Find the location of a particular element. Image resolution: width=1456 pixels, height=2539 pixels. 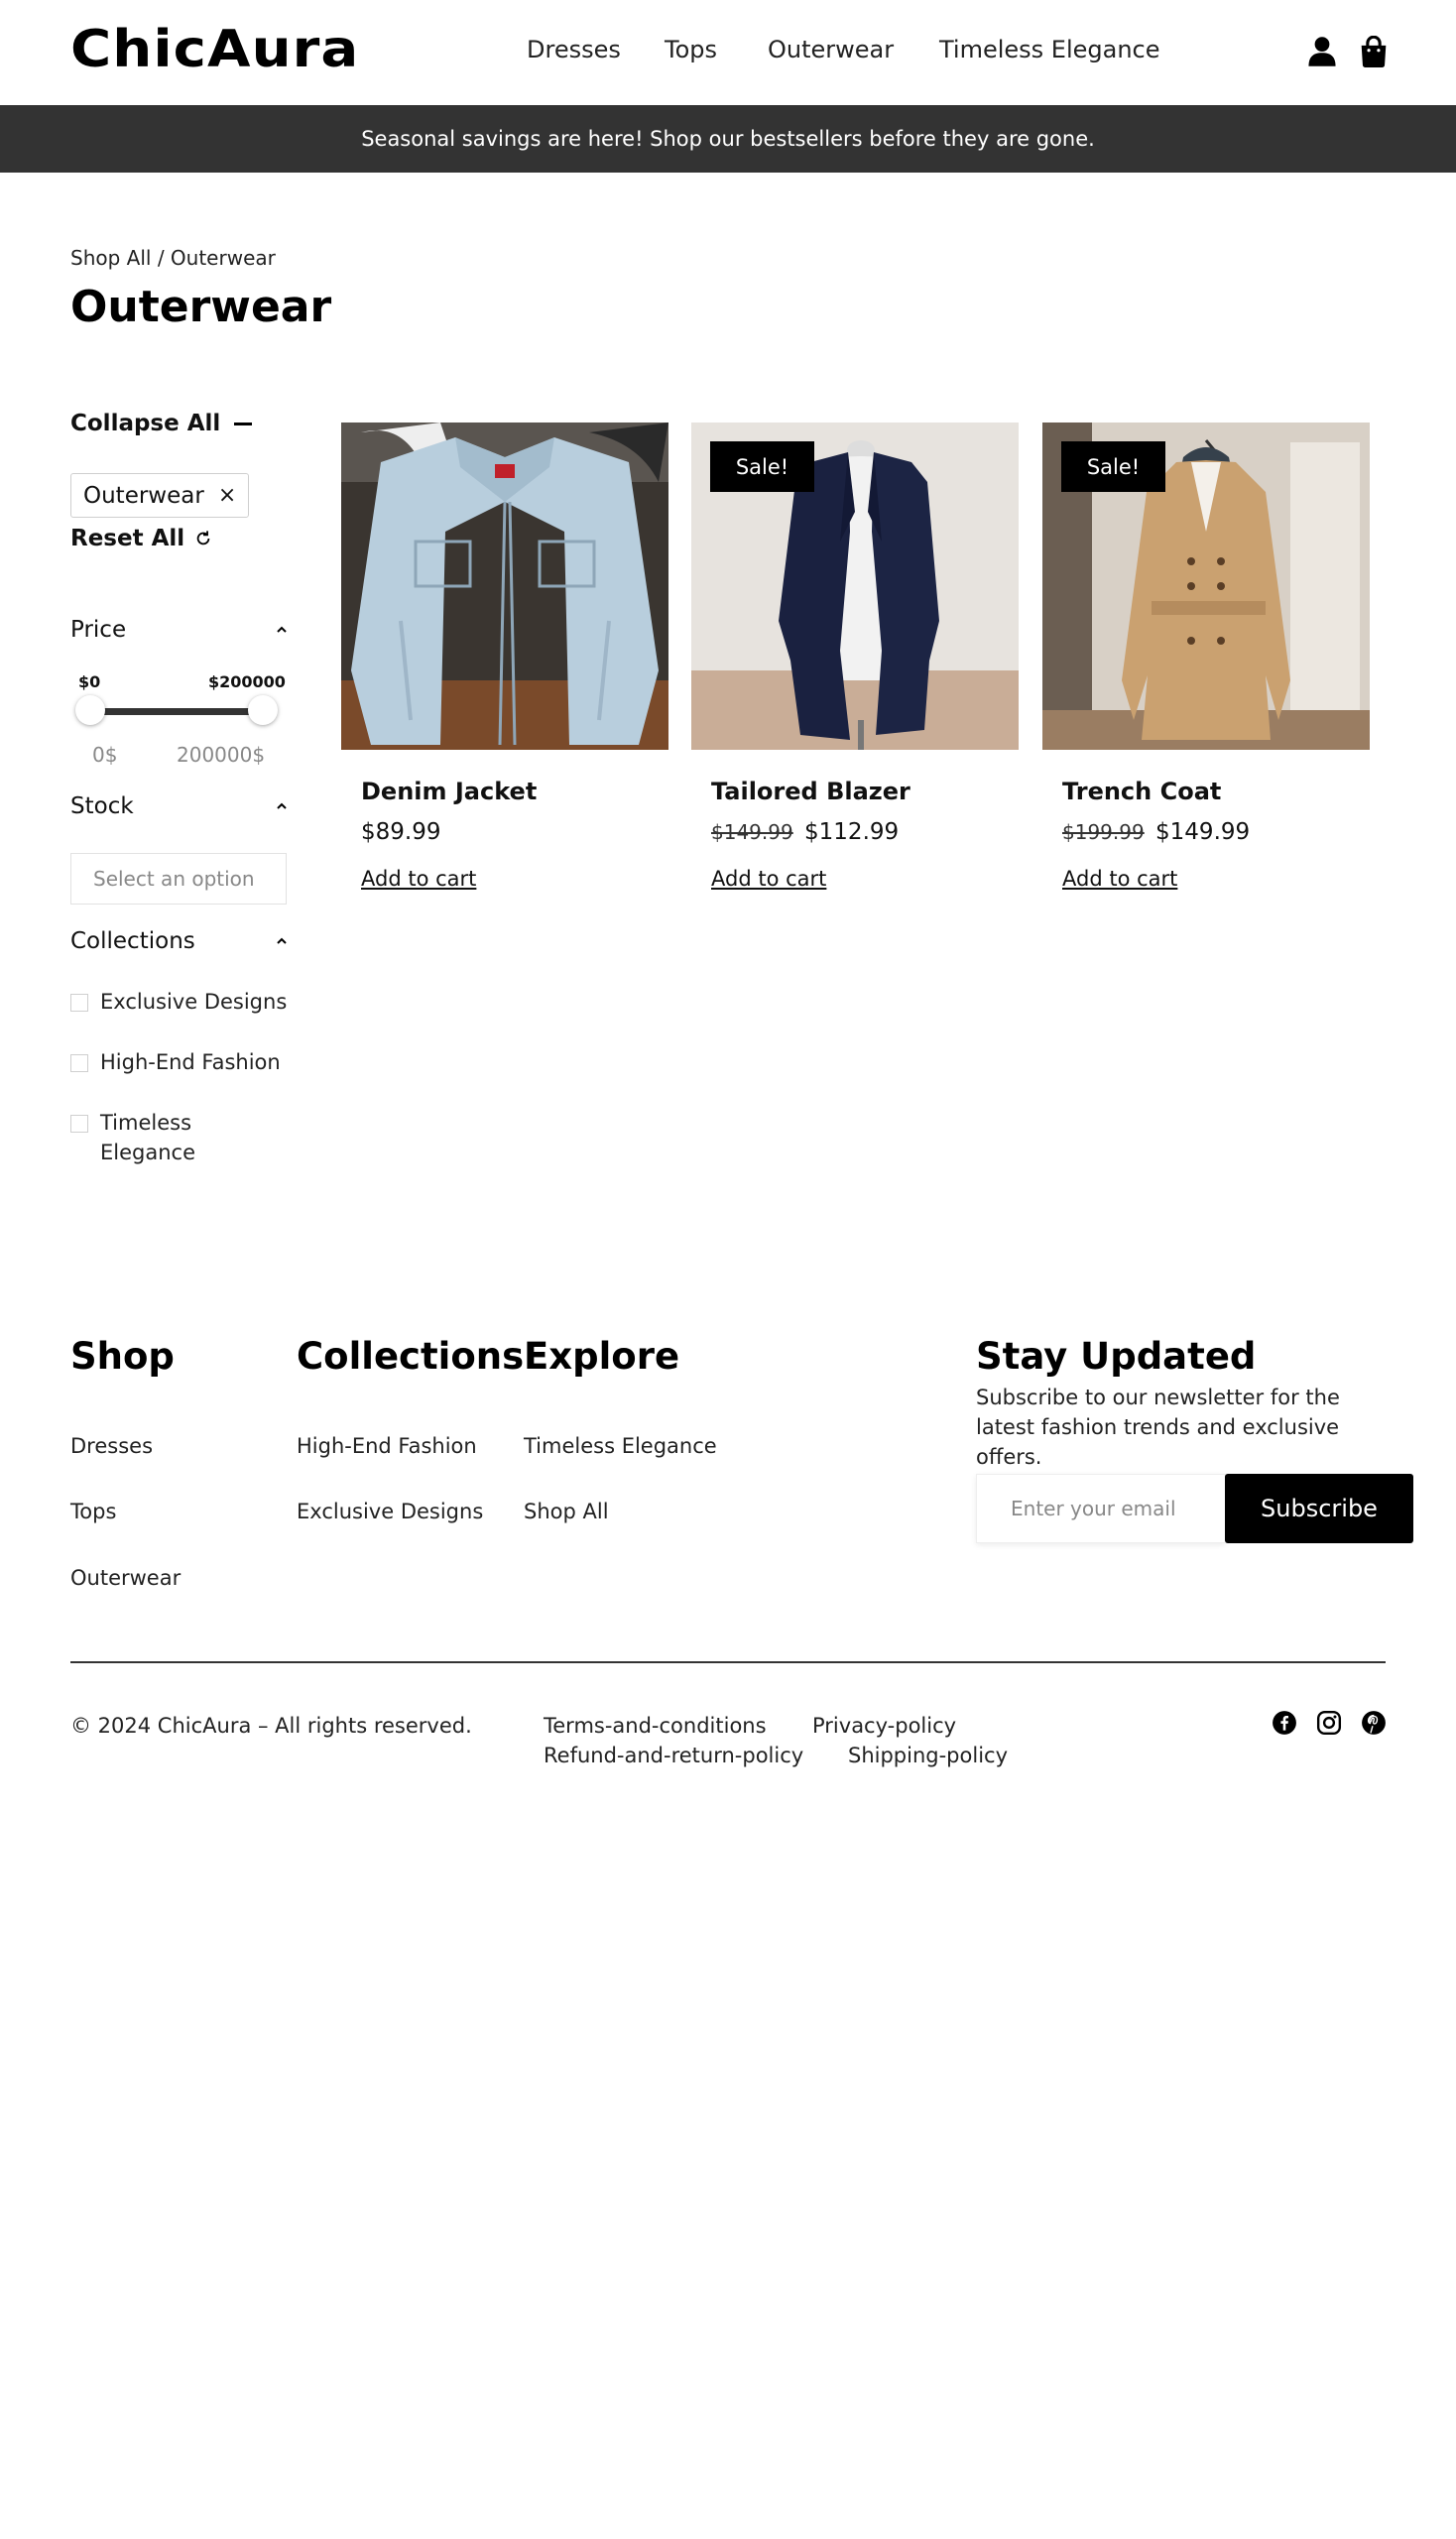

product-original-price: $149.99 is located at coordinates (752, 832).